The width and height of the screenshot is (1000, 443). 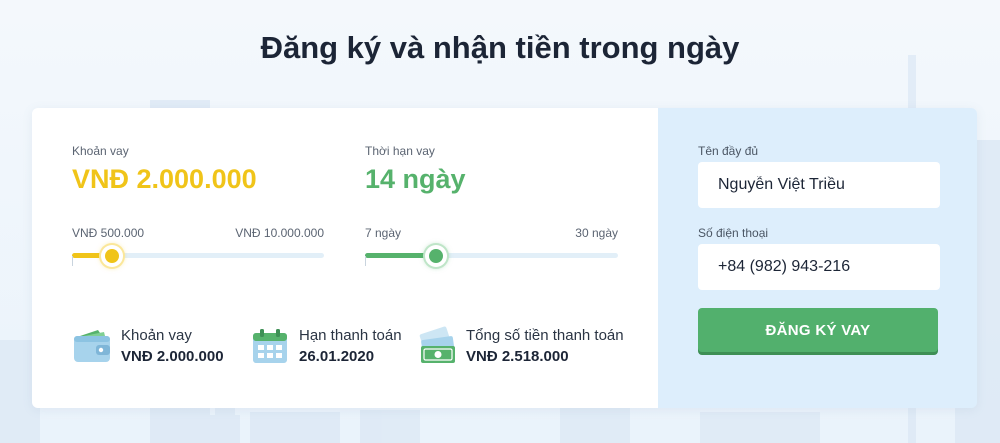 I want to click on summary-loan-value: VNĐ 2.000.000, so click(x=172, y=356).